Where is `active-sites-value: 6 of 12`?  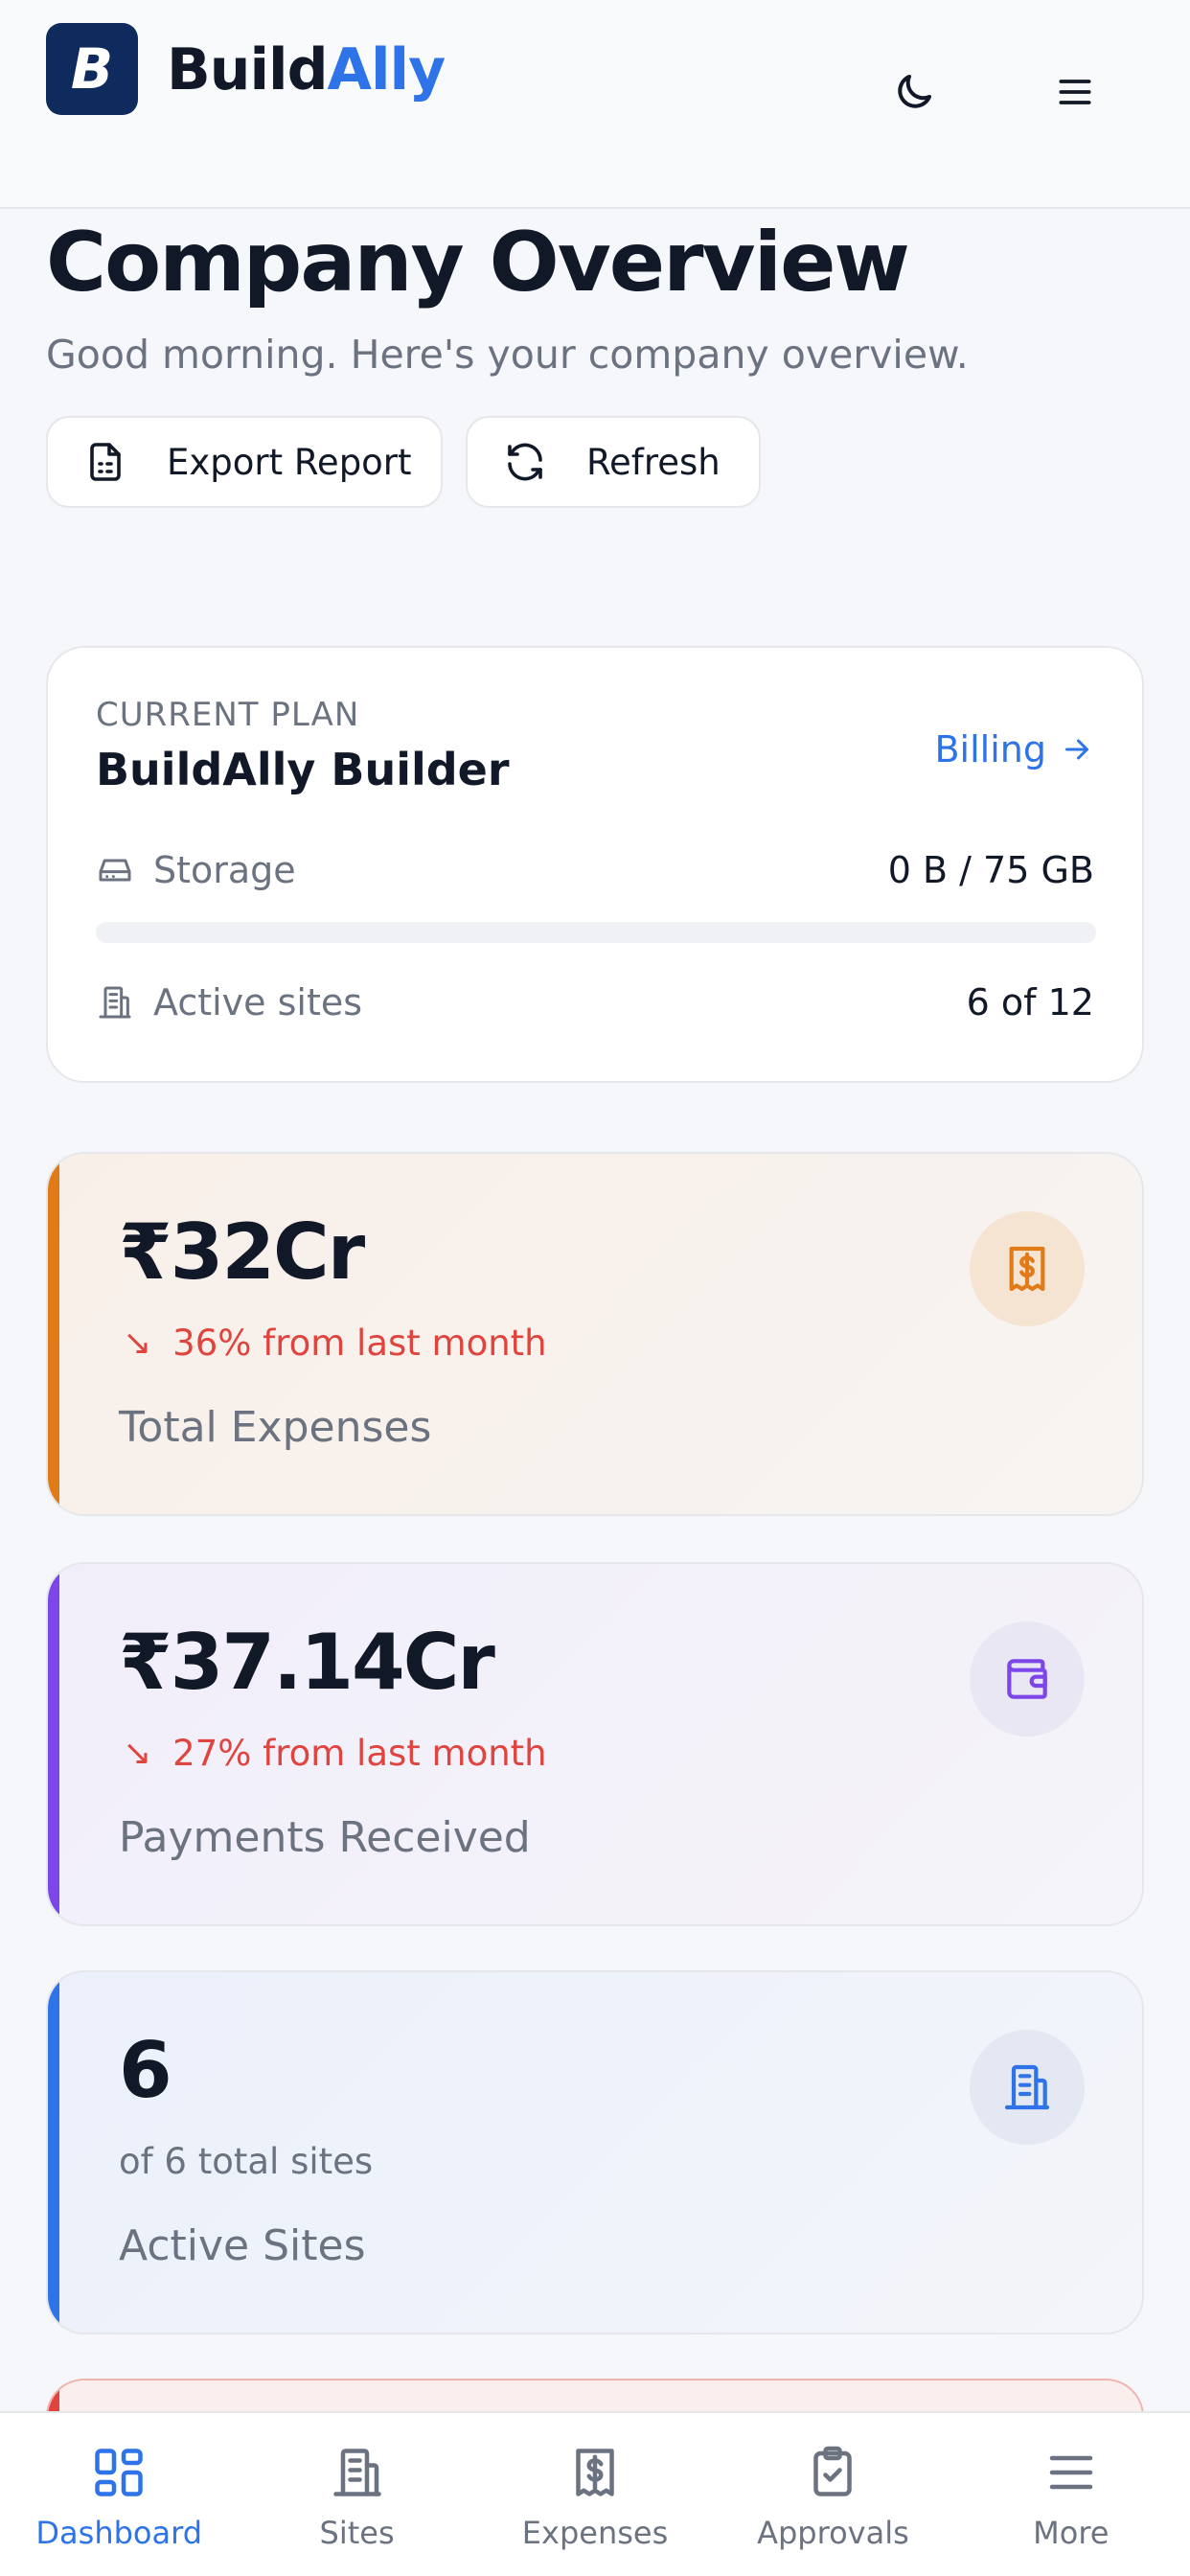
active-sites-value: 6 of 12 is located at coordinates (1030, 1002).